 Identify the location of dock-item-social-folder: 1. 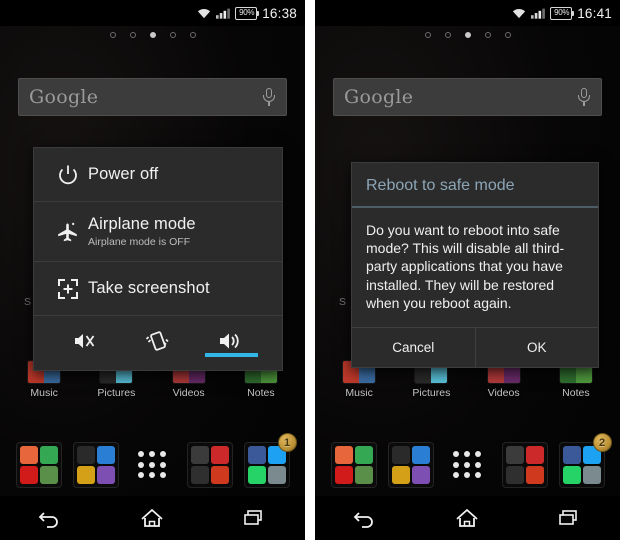
(270, 460).